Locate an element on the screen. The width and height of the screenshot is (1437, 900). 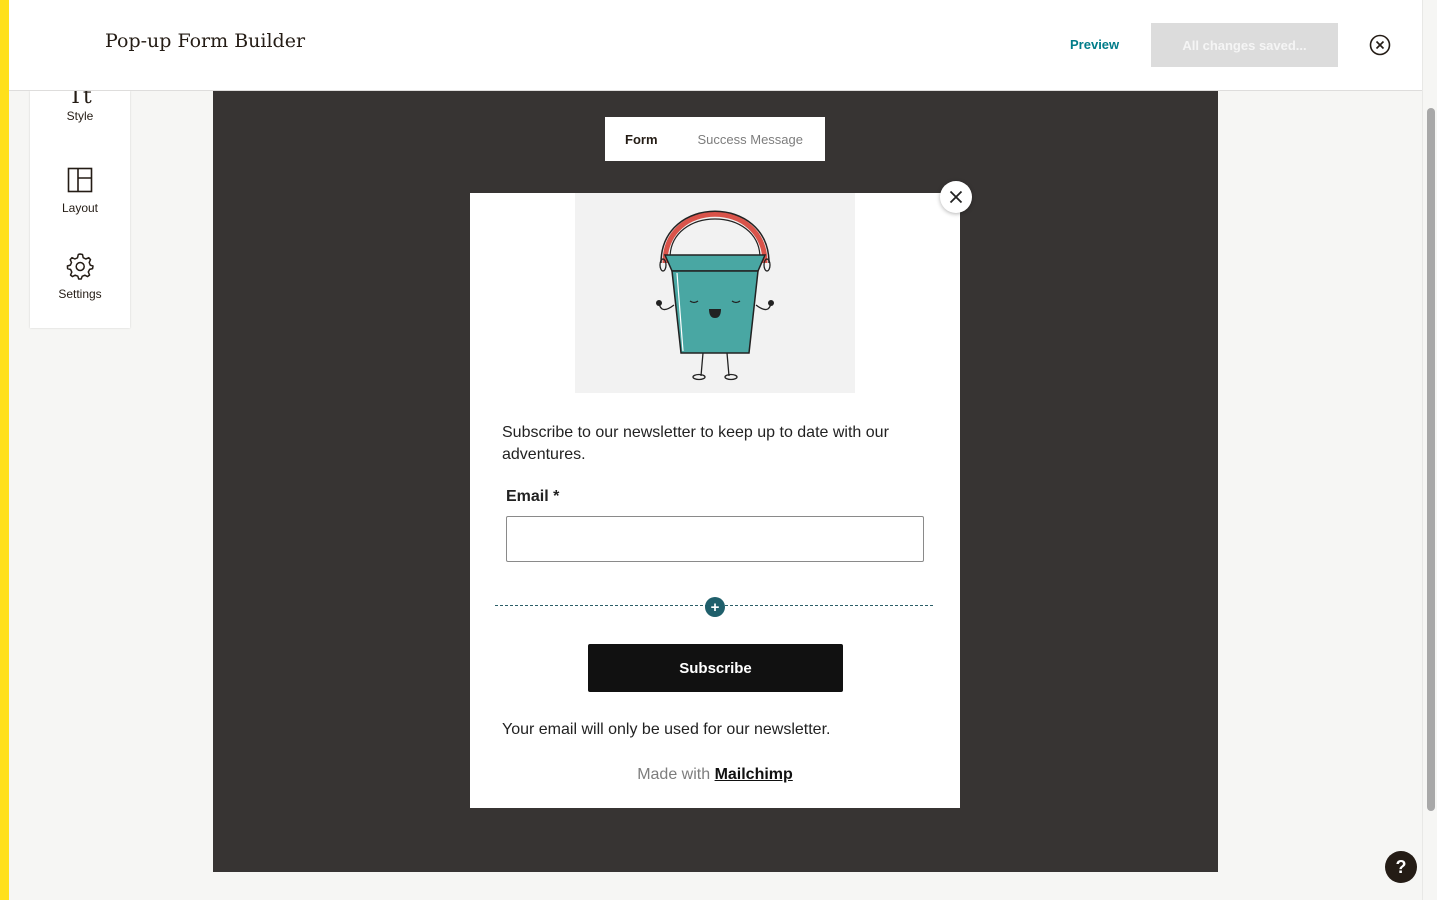
add-field-button: + is located at coordinates (715, 607).